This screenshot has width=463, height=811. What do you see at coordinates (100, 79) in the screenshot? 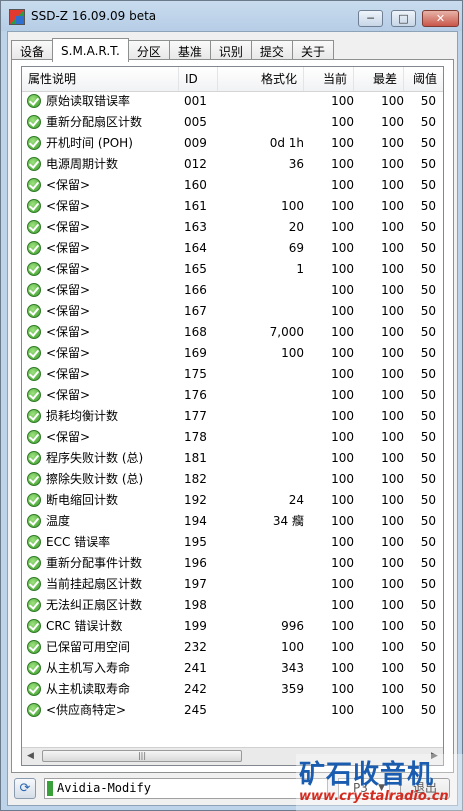
I see `column-header-name: 属性说明` at bounding box center [100, 79].